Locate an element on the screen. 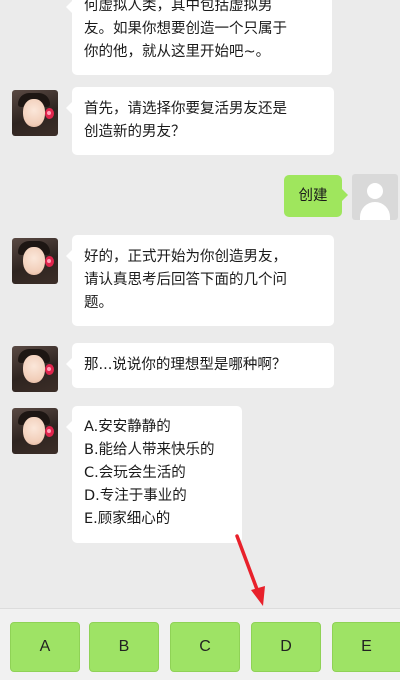 The width and height of the screenshot is (400, 680). option-a-button: A is located at coordinates (45, 647).